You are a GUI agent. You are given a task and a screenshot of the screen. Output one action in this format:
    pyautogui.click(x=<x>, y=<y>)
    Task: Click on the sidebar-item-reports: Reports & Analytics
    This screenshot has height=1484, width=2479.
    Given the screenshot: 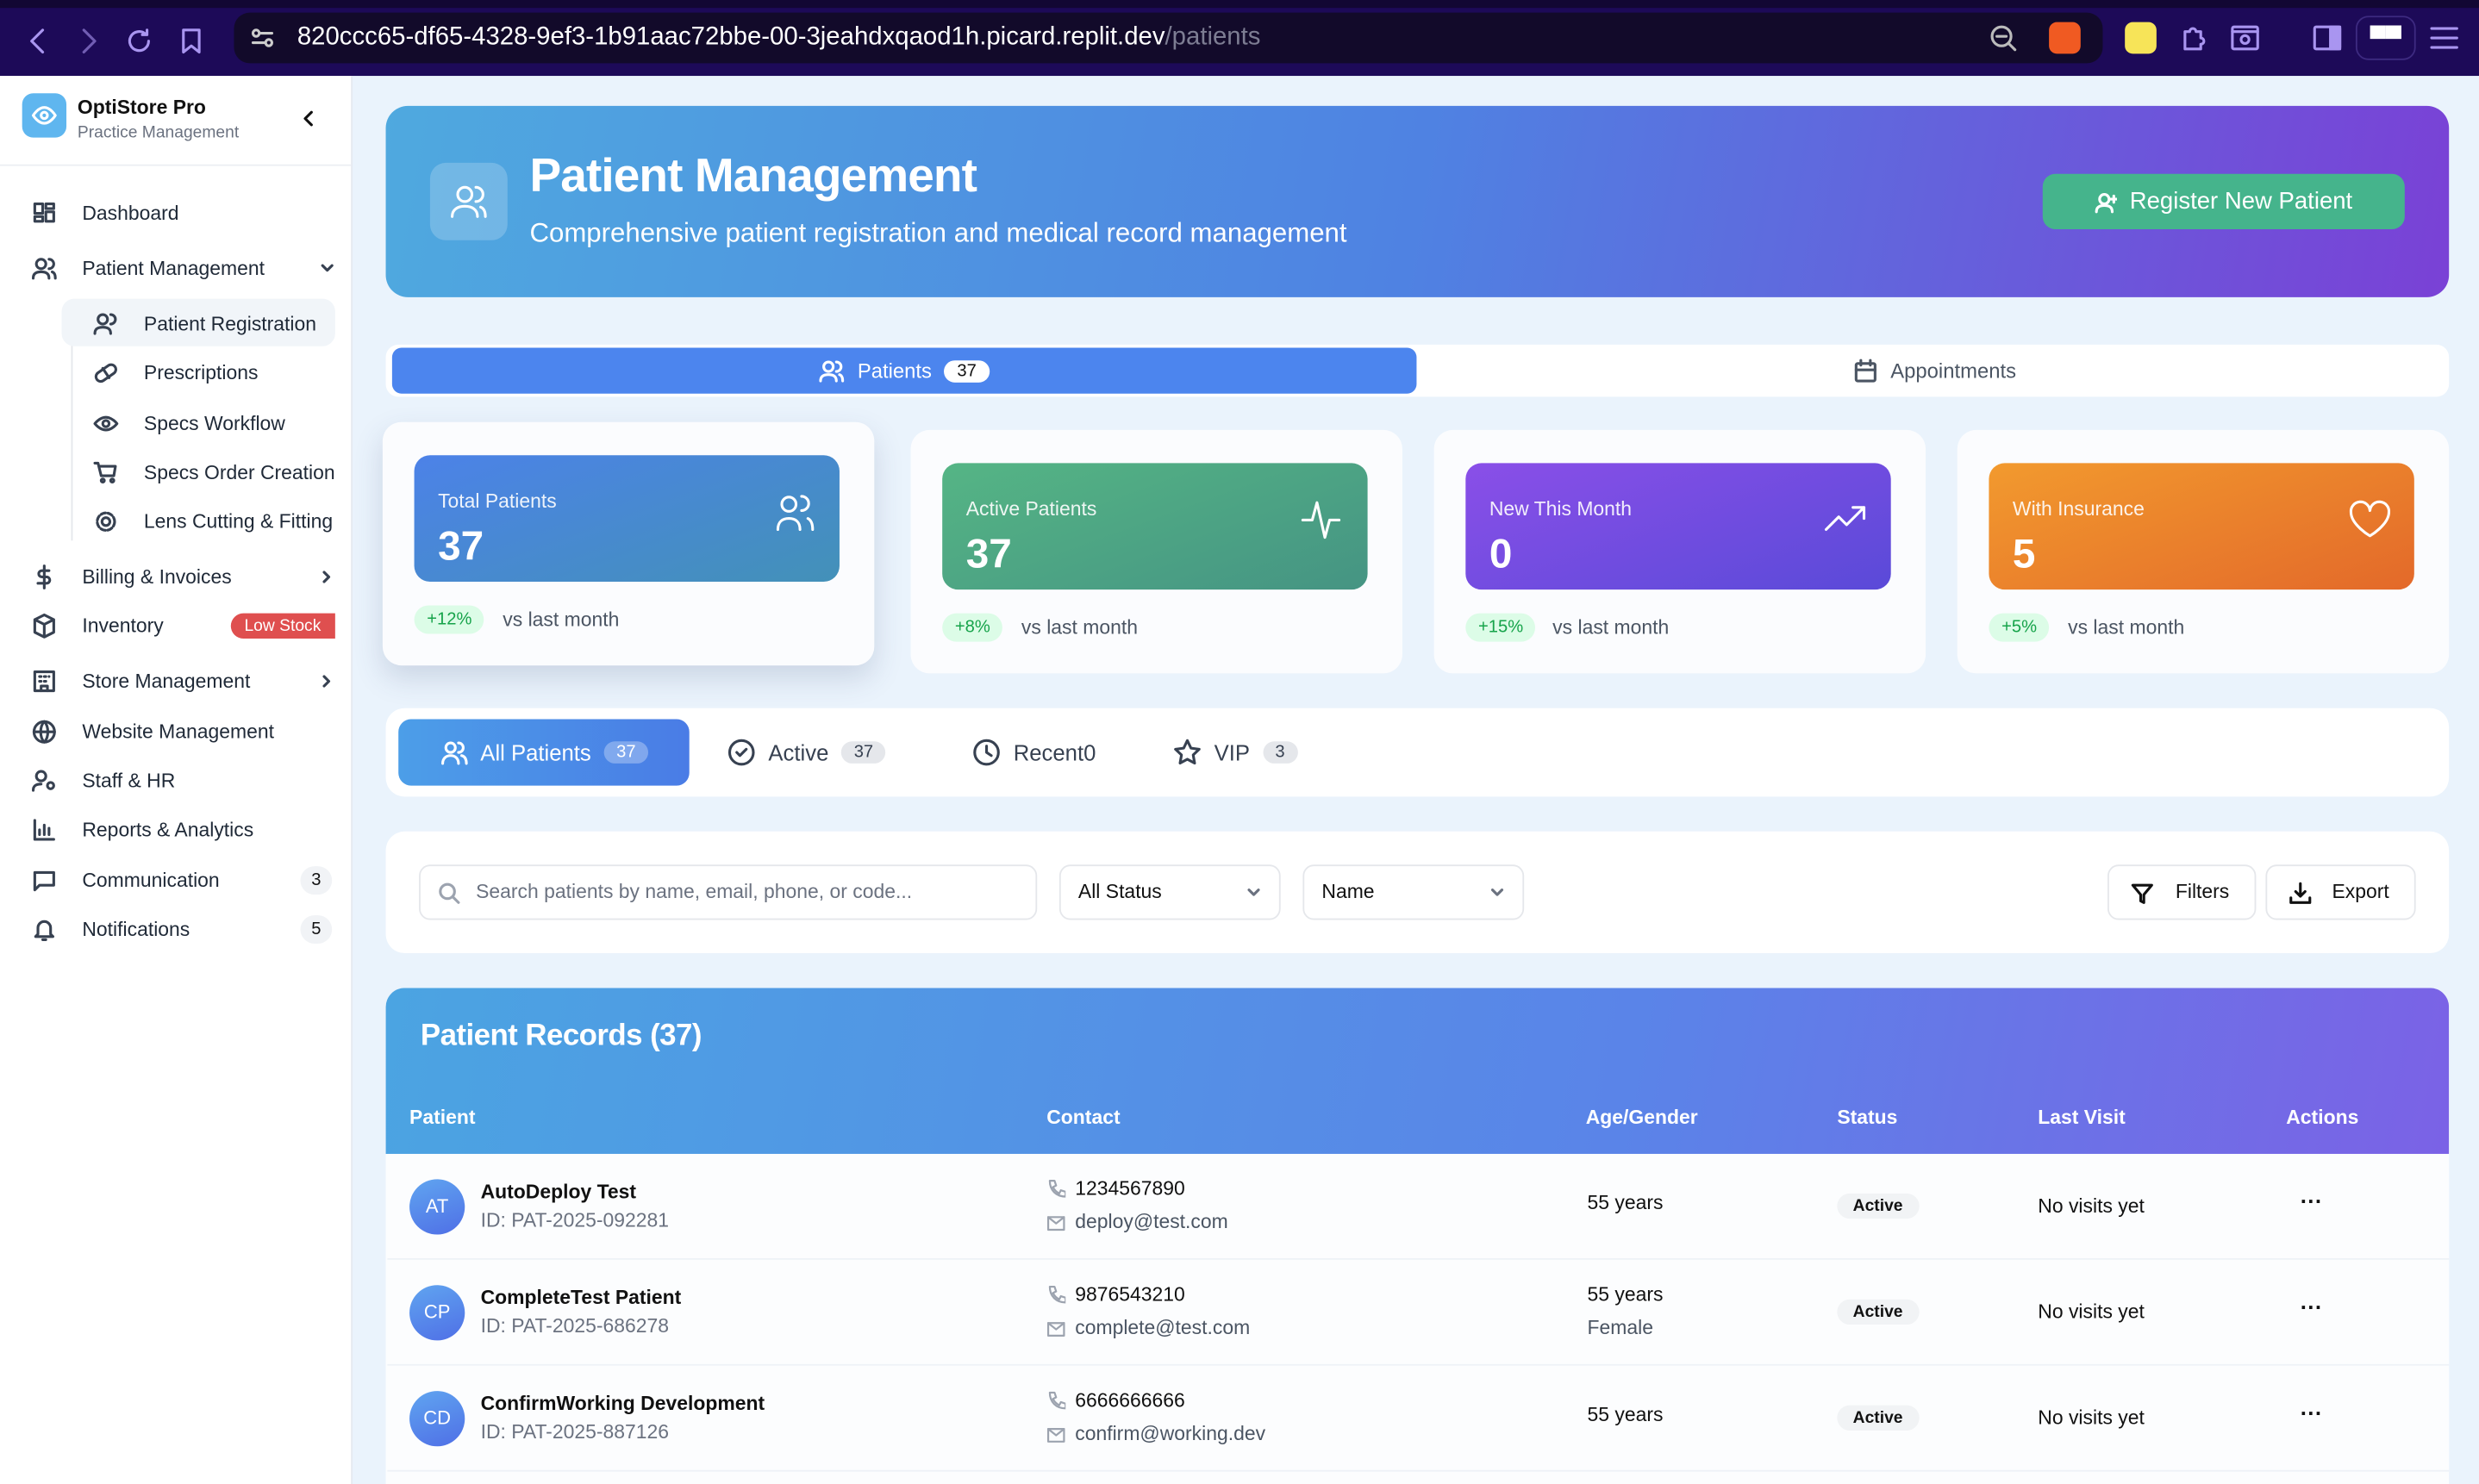 What is the action you would take?
    pyautogui.click(x=175, y=829)
    